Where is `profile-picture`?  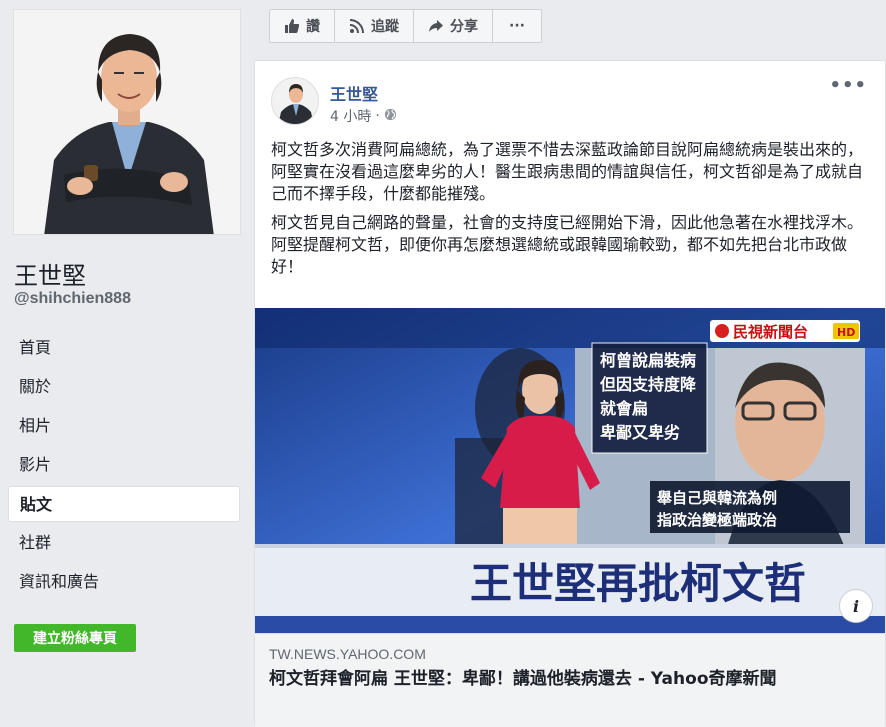
profile-picture is located at coordinates (127, 122).